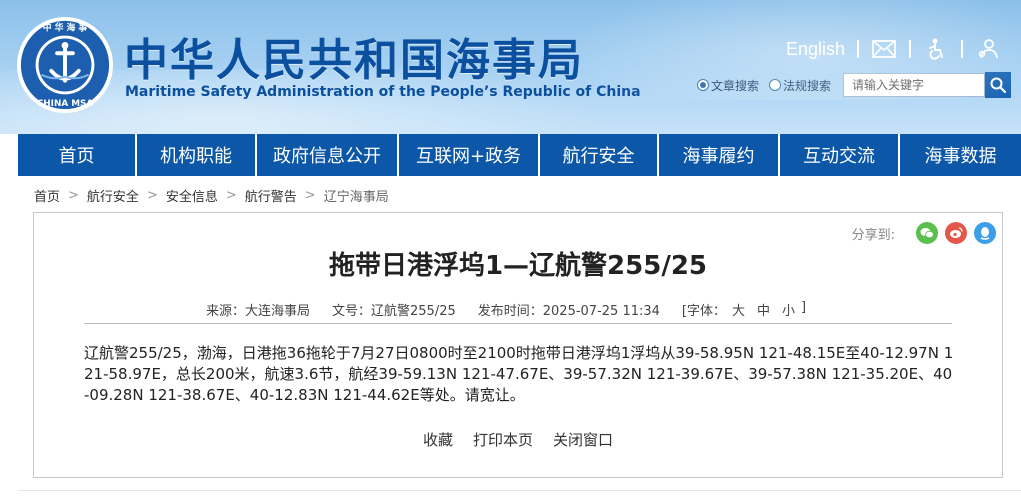  Describe the element at coordinates (985, 233) in the screenshot. I see `qq-icon` at that location.